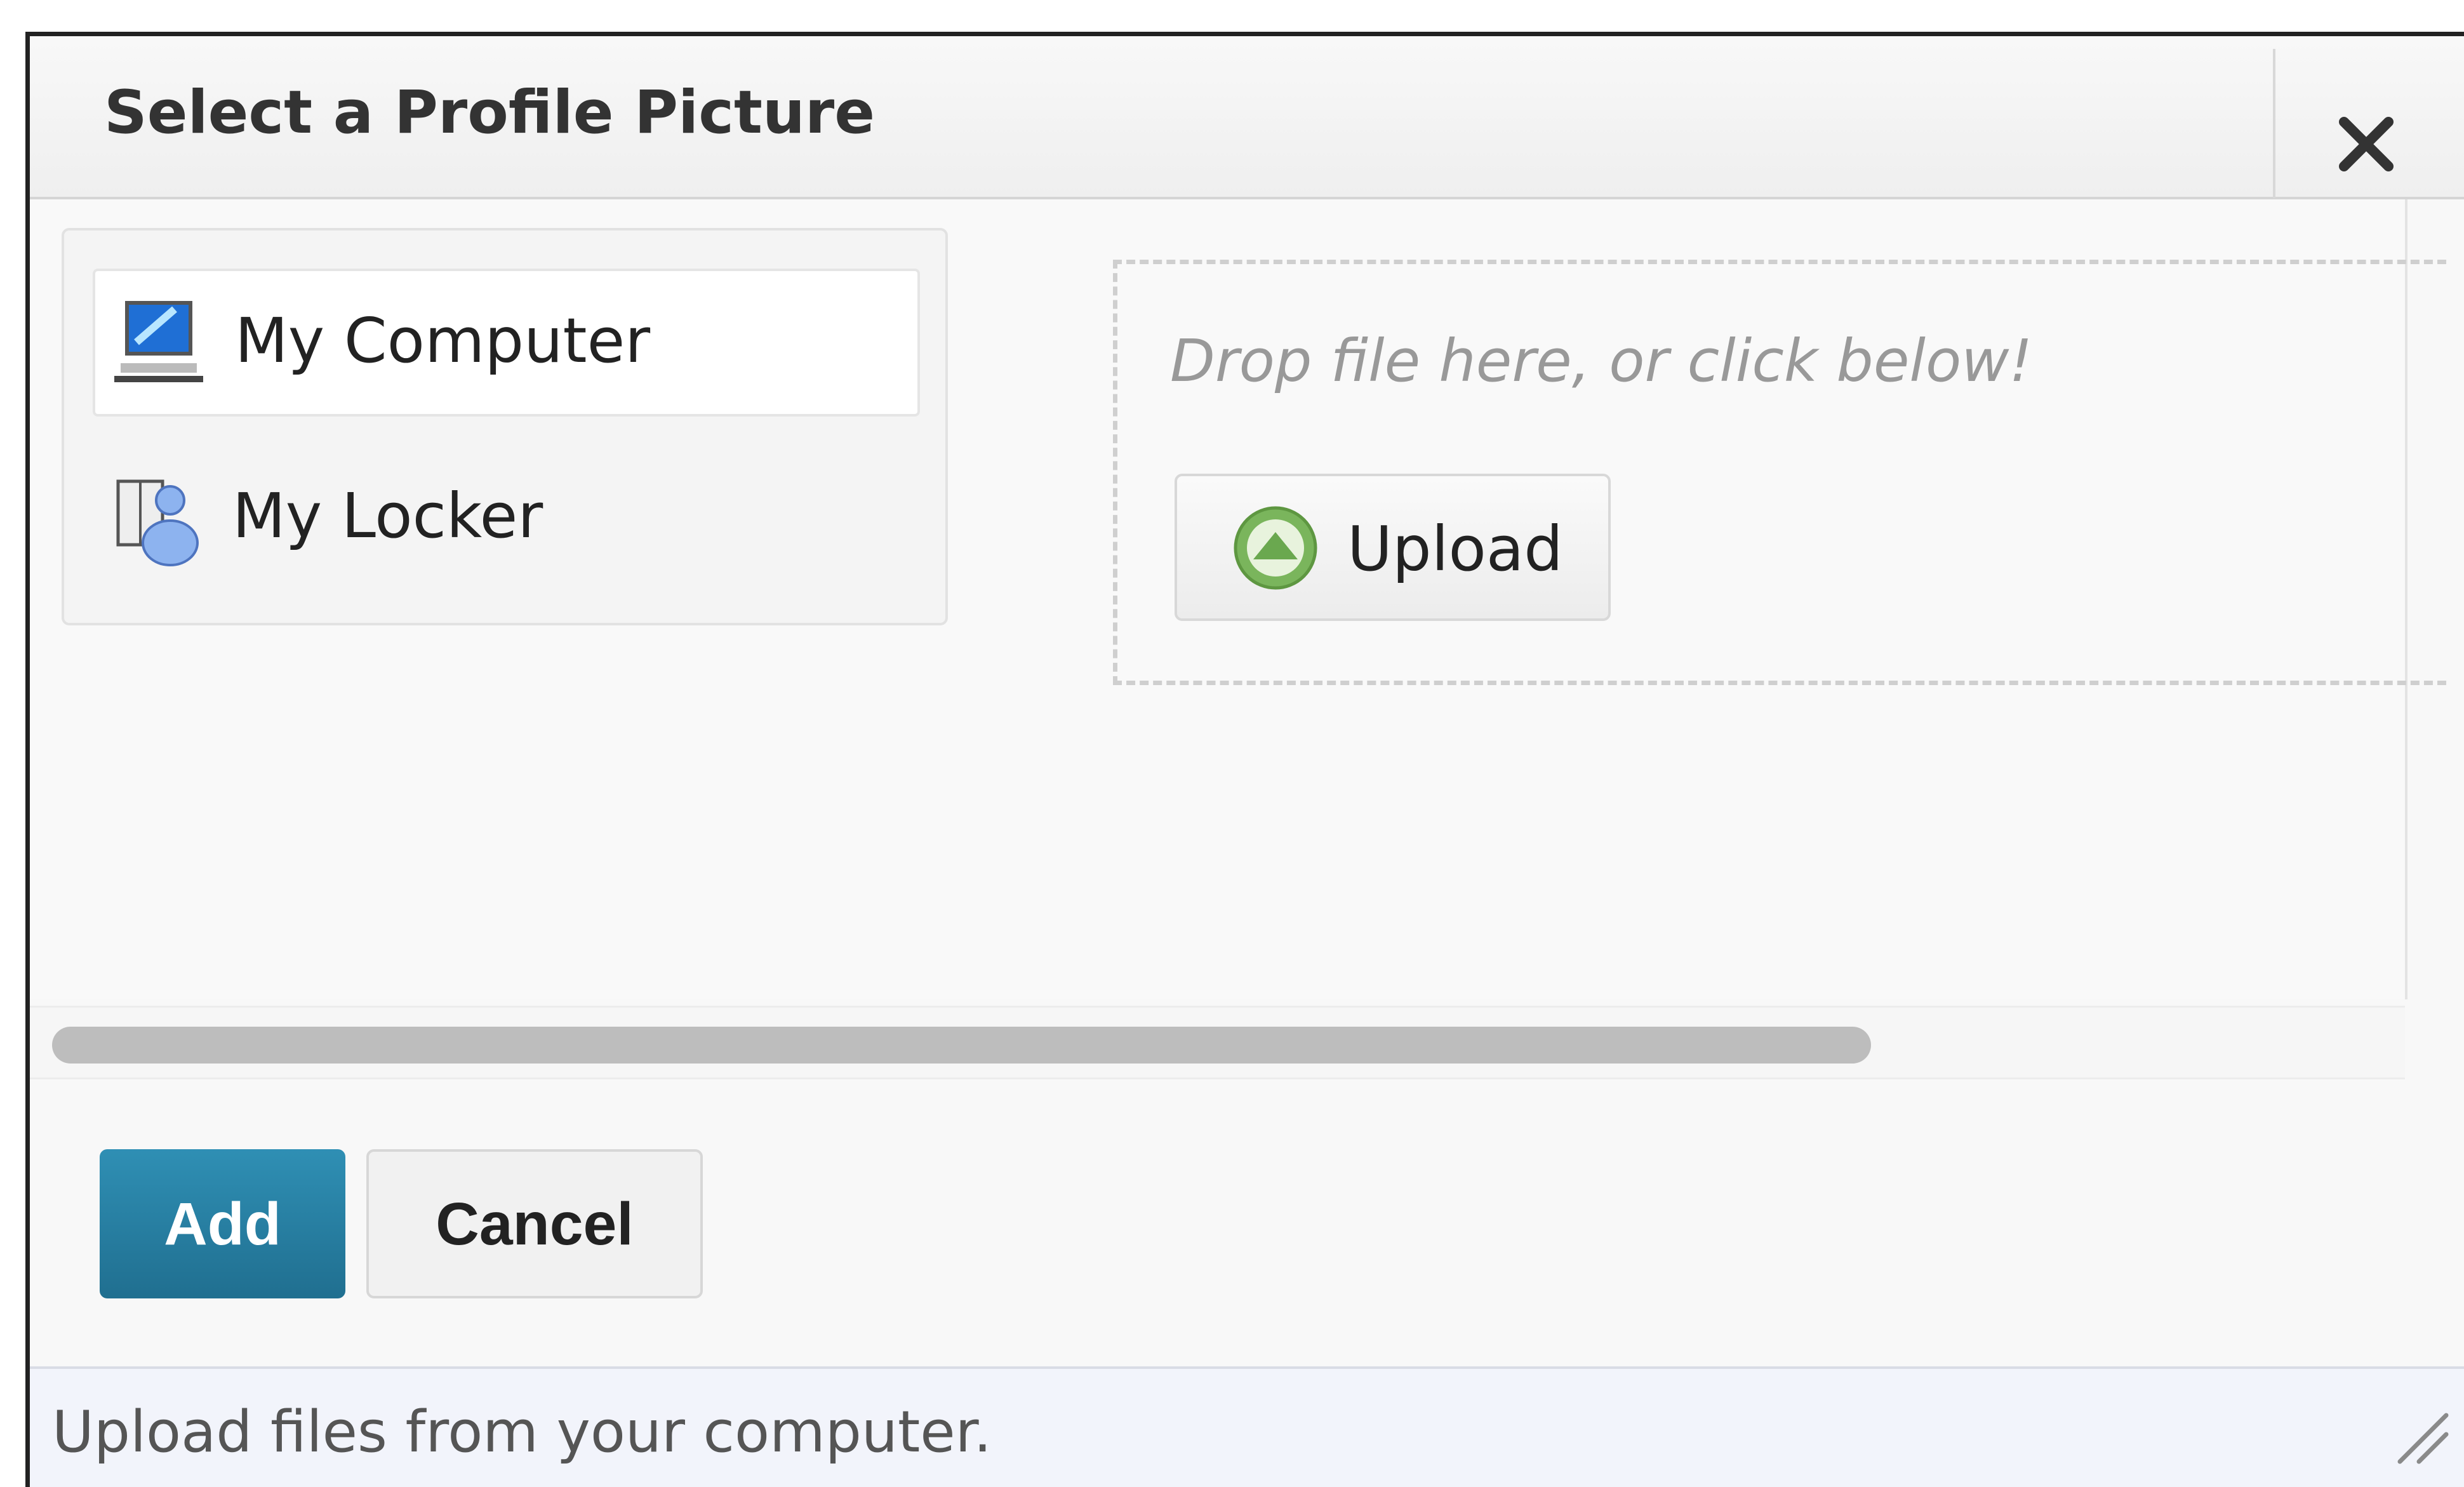  I want to click on source-label: My Locker, so click(387, 516).